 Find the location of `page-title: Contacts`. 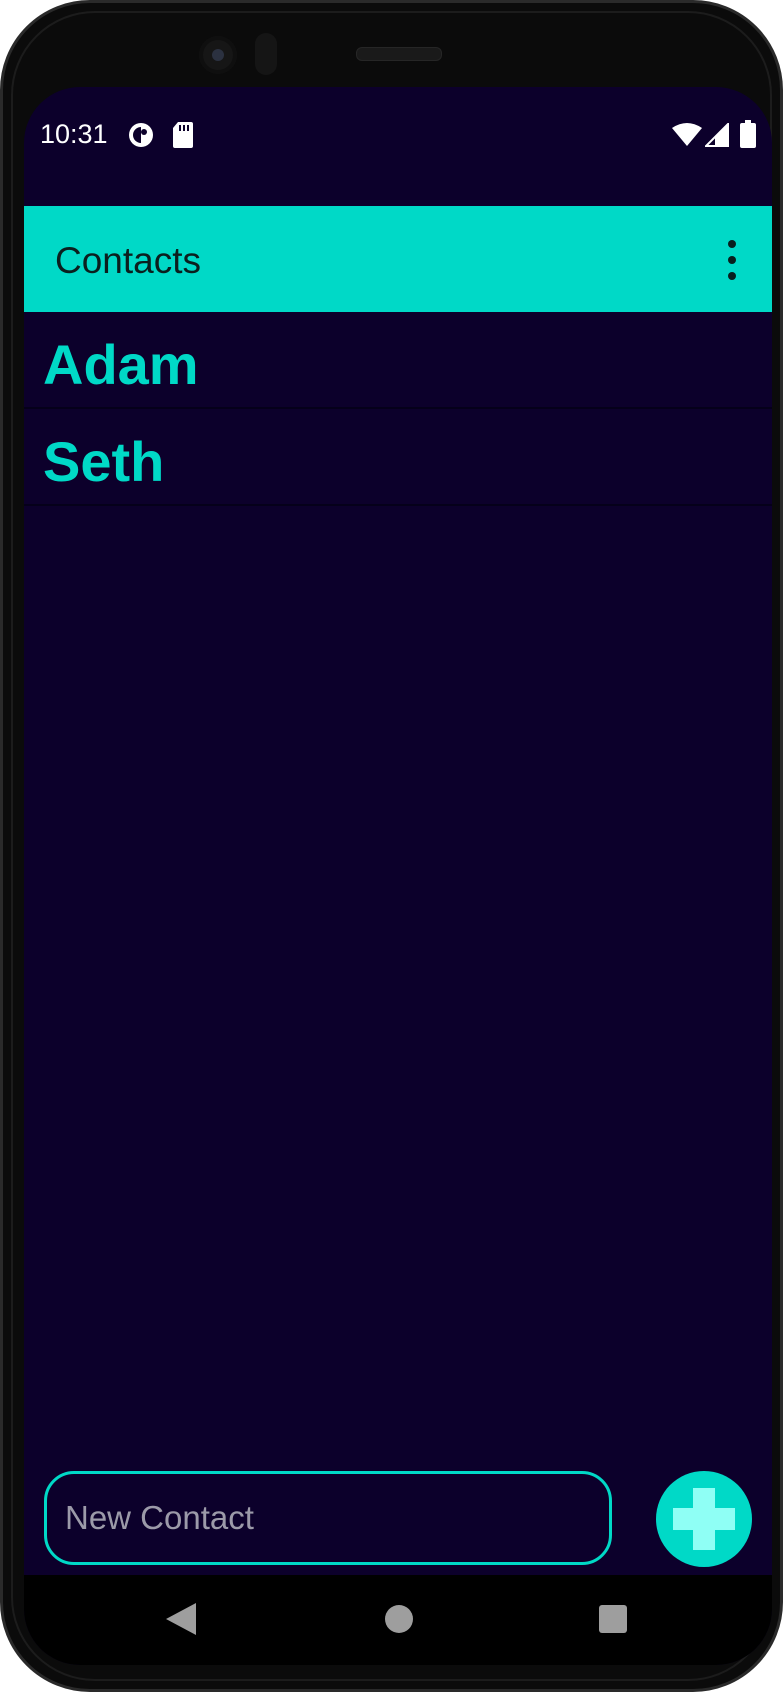

page-title: Contacts is located at coordinates (128, 260).